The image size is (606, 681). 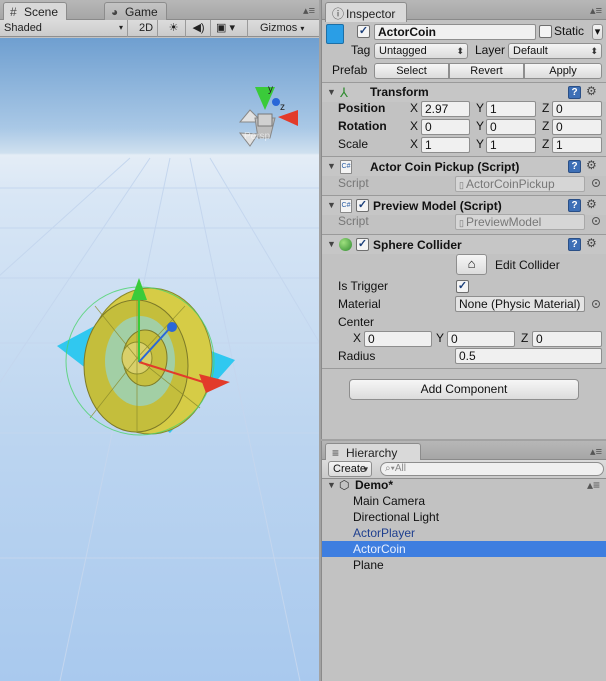 What do you see at coordinates (464, 533) in the screenshot?
I see `hierarchy-item-actor-player: ActorPlayer` at bounding box center [464, 533].